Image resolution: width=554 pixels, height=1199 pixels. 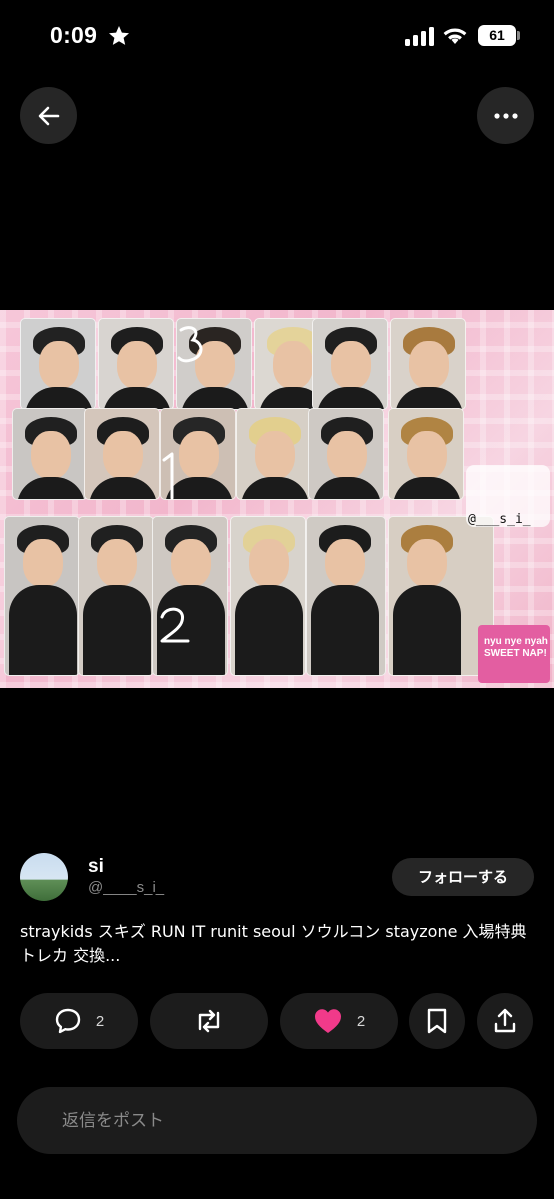 I want to click on signal-icon, so click(x=419, y=36).